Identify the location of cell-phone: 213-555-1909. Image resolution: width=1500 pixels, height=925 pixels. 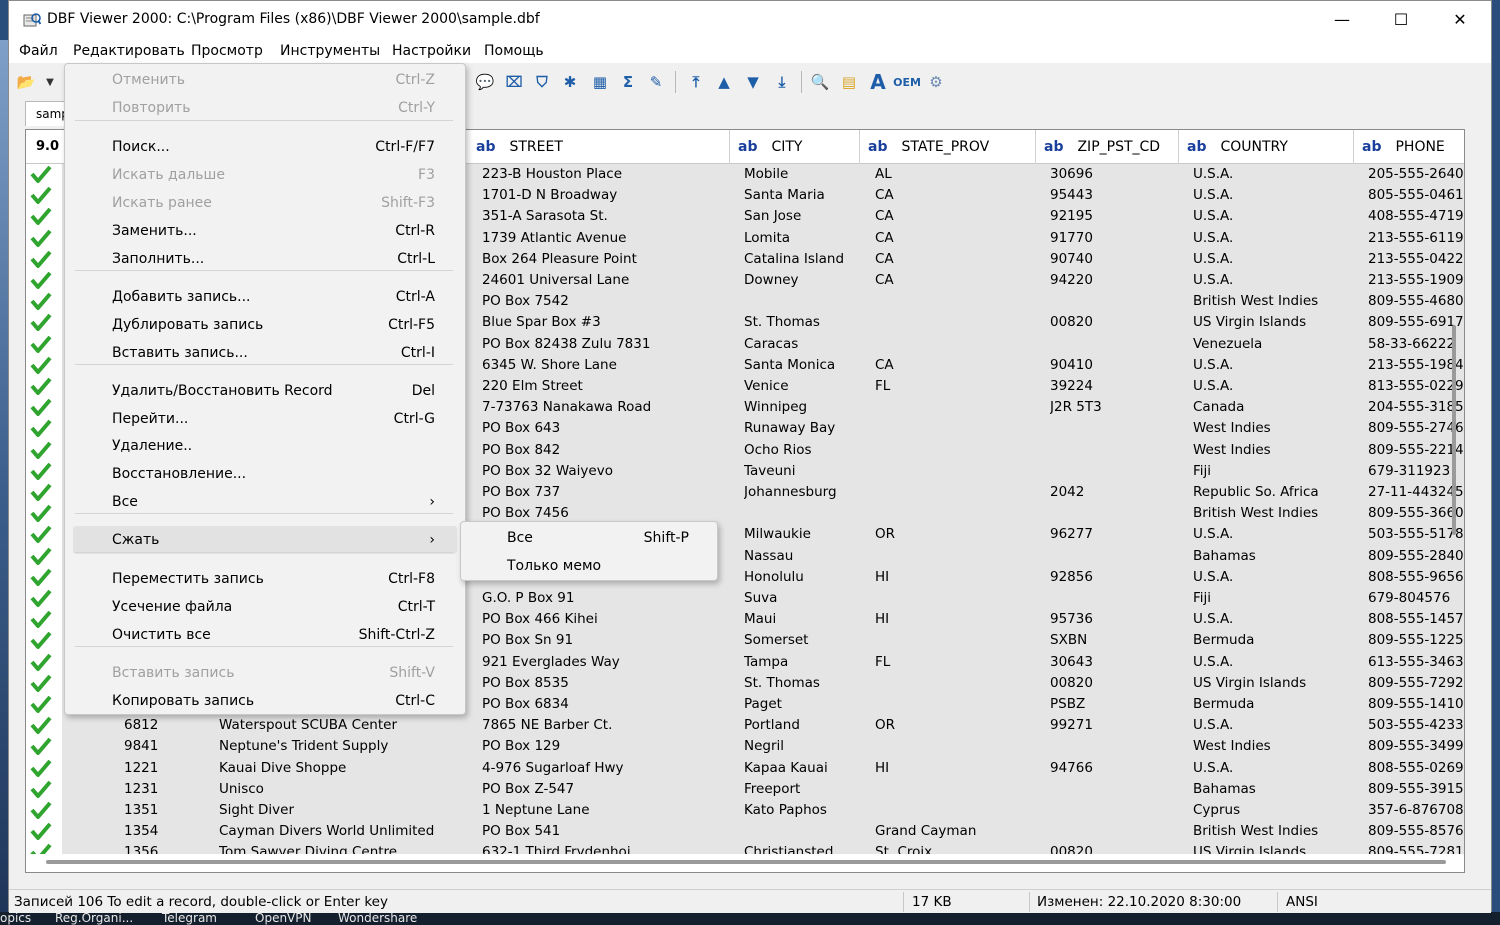
(1416, 280).